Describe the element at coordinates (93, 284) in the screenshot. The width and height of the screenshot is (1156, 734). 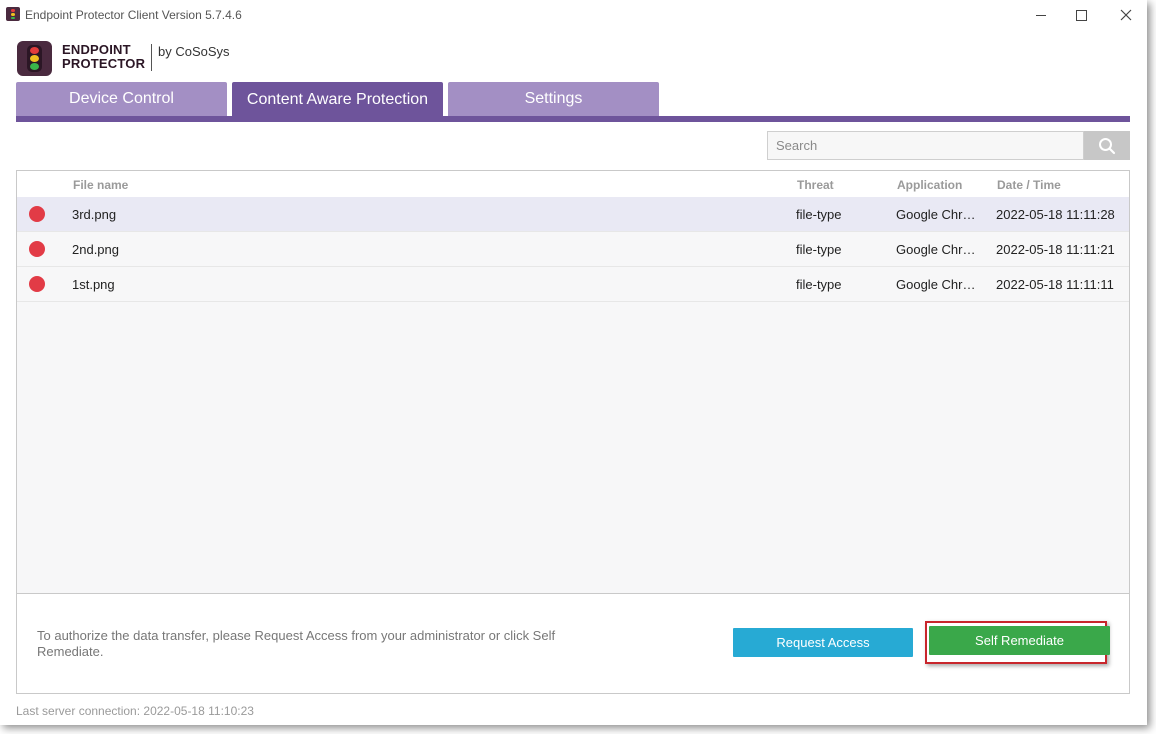
I see `file-name-cell: 1st.png` at that location.